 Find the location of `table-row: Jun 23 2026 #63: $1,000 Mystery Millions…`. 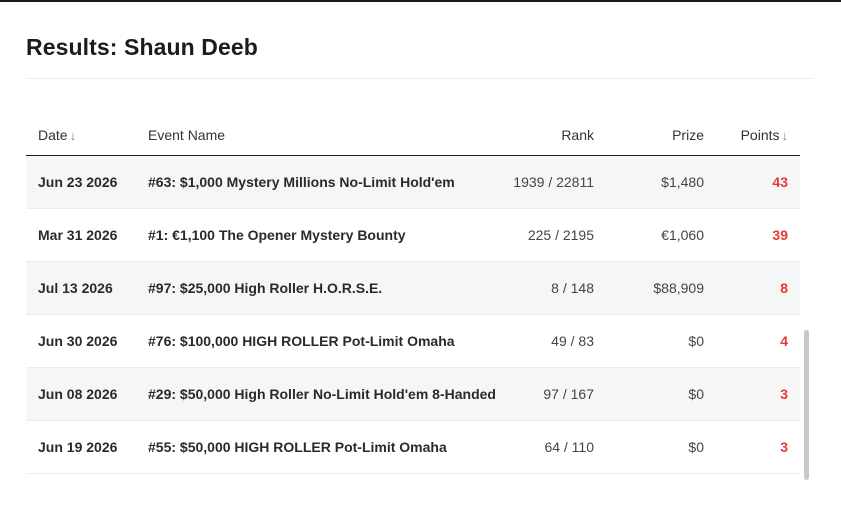

table-row: Jun 23 2026 #63: $1,000 Mystery Millions… is located at coordinates (413, 182).